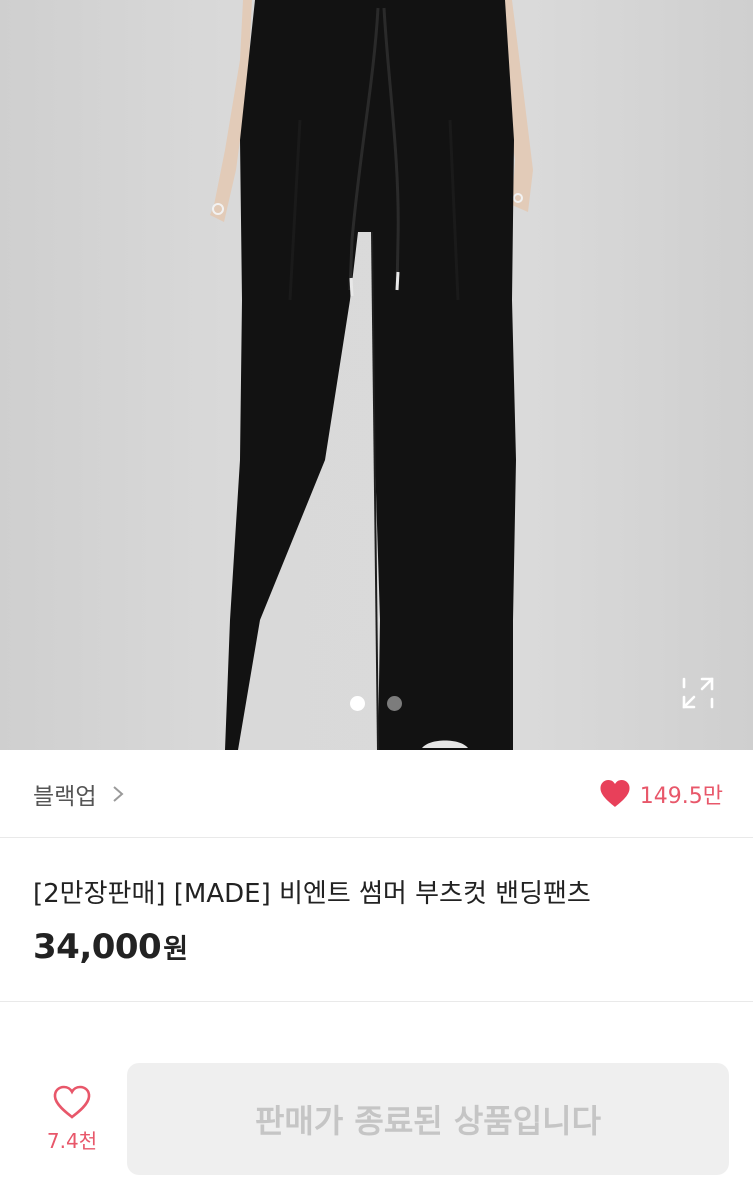  What do you see at coordinates (698, 693) in the screenshot?
I see `expand-icon` at bounding box center [698, 693].